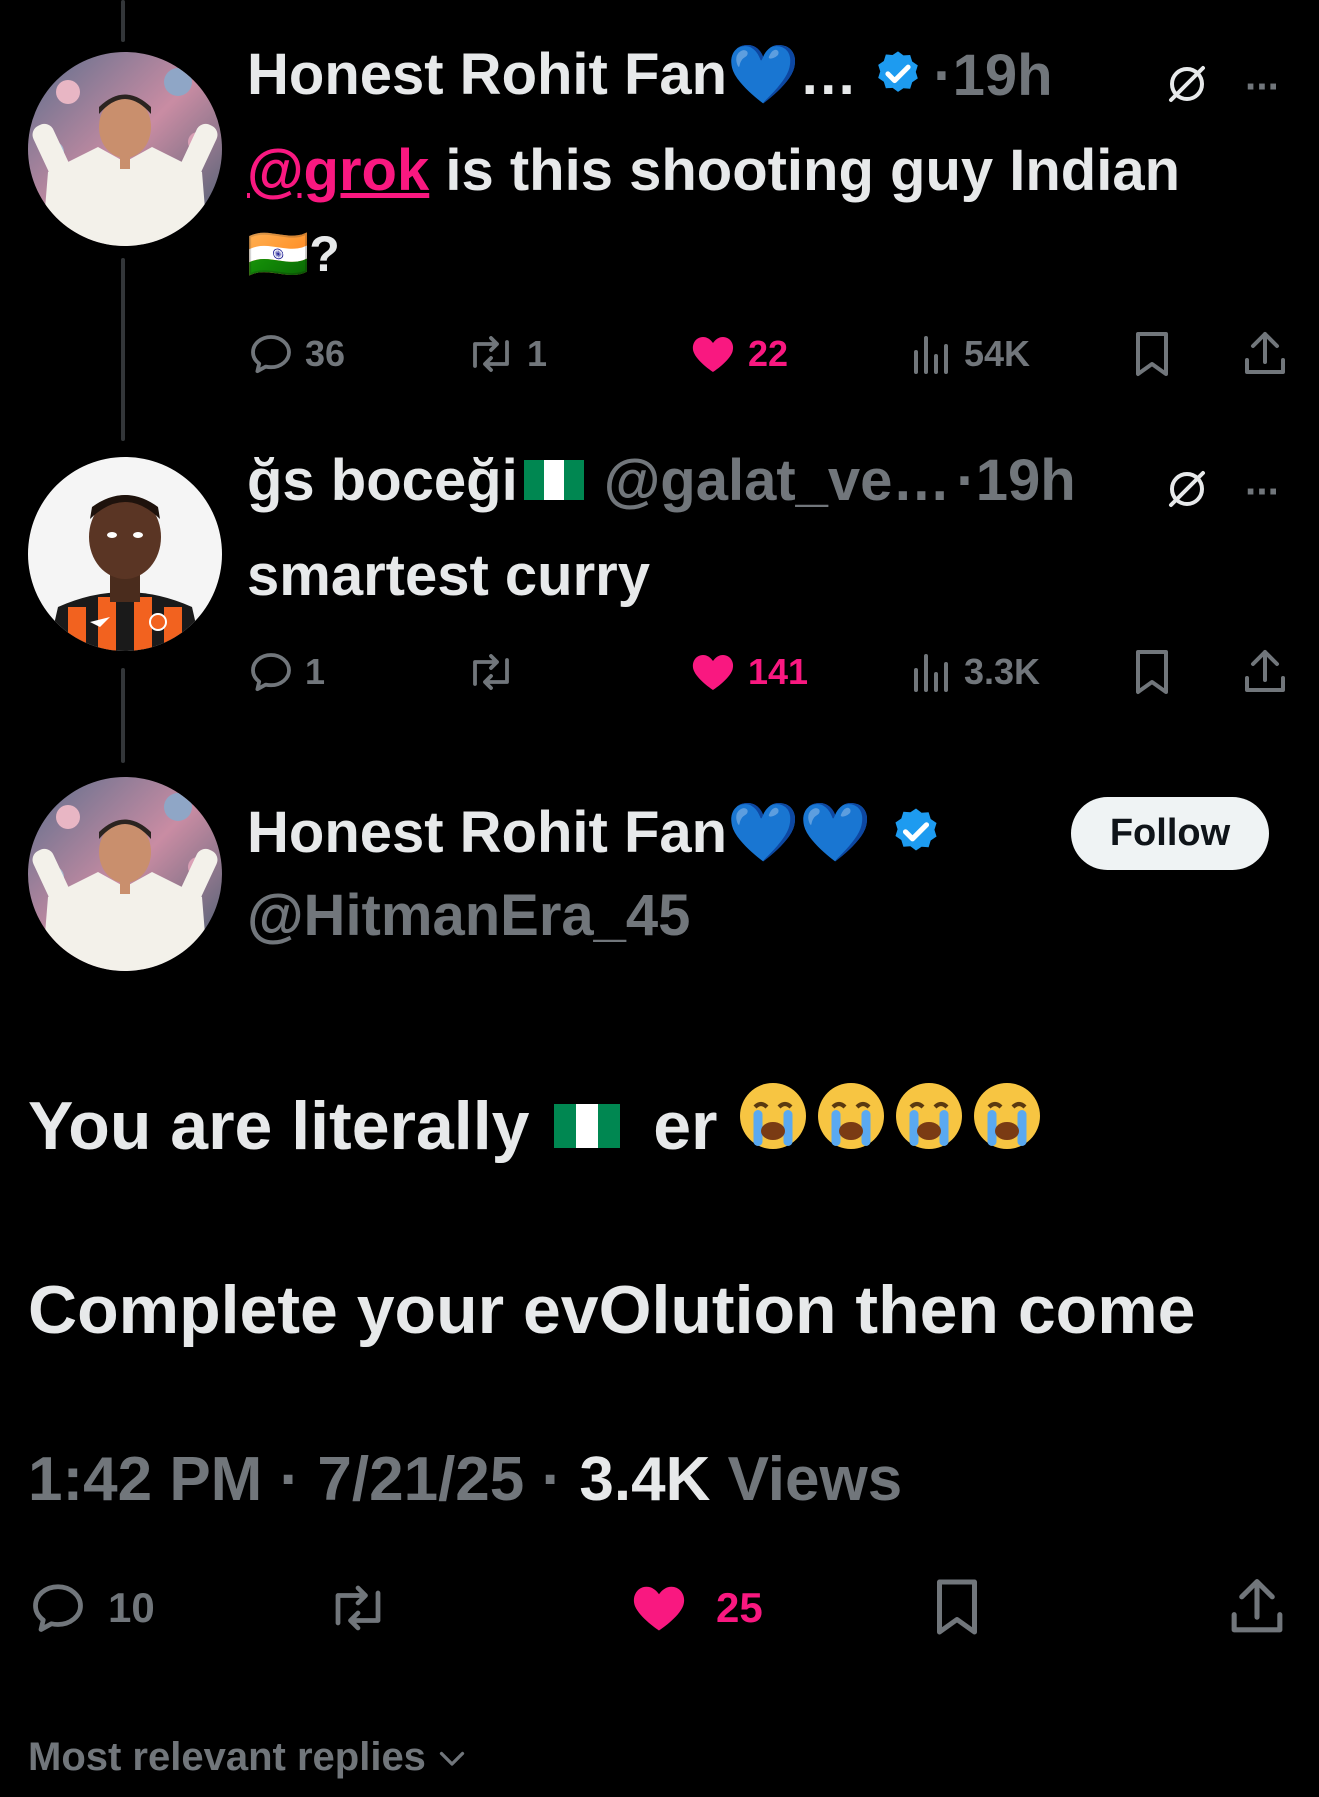 The image size is (1319, 1797). Describe the element at coordinates (91, 1608) in the screenshot. I see `main-reply-button: 10` at that location.